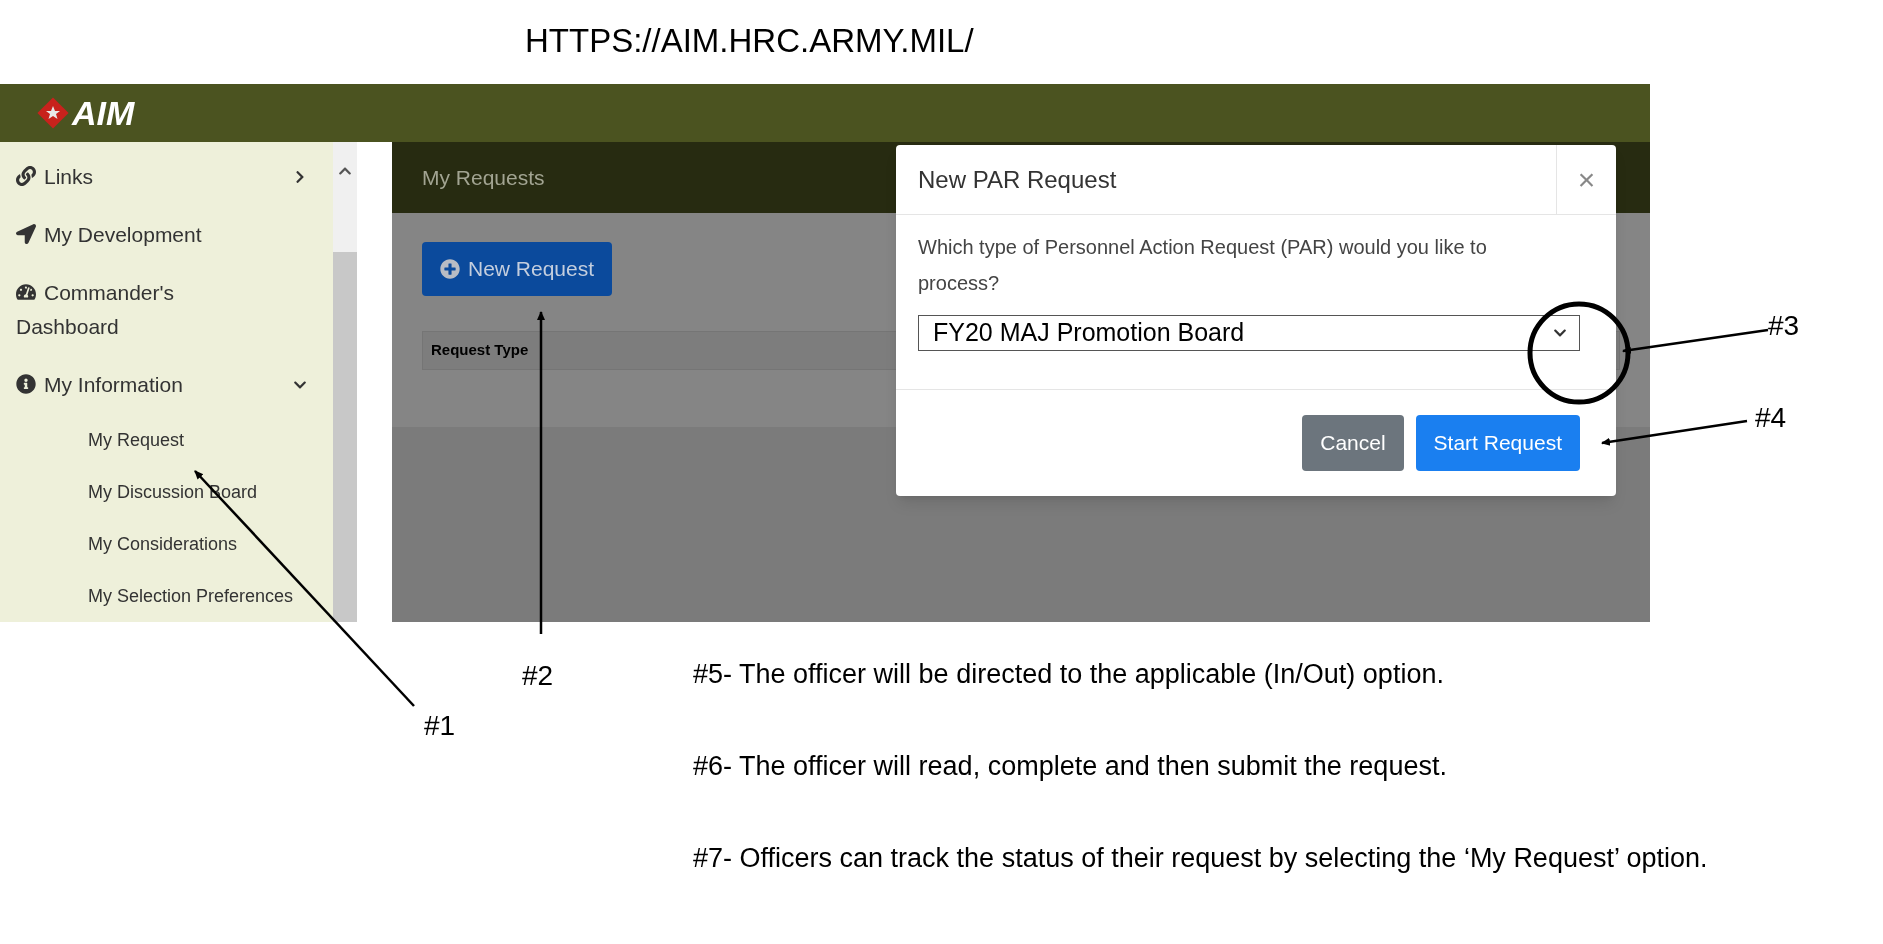 The width and height of the screenshot is (1883, 944). Describe the element at coordinates (166, 544) in the screenshot. I see `sidebar-subitem: My Considerations` at that location.